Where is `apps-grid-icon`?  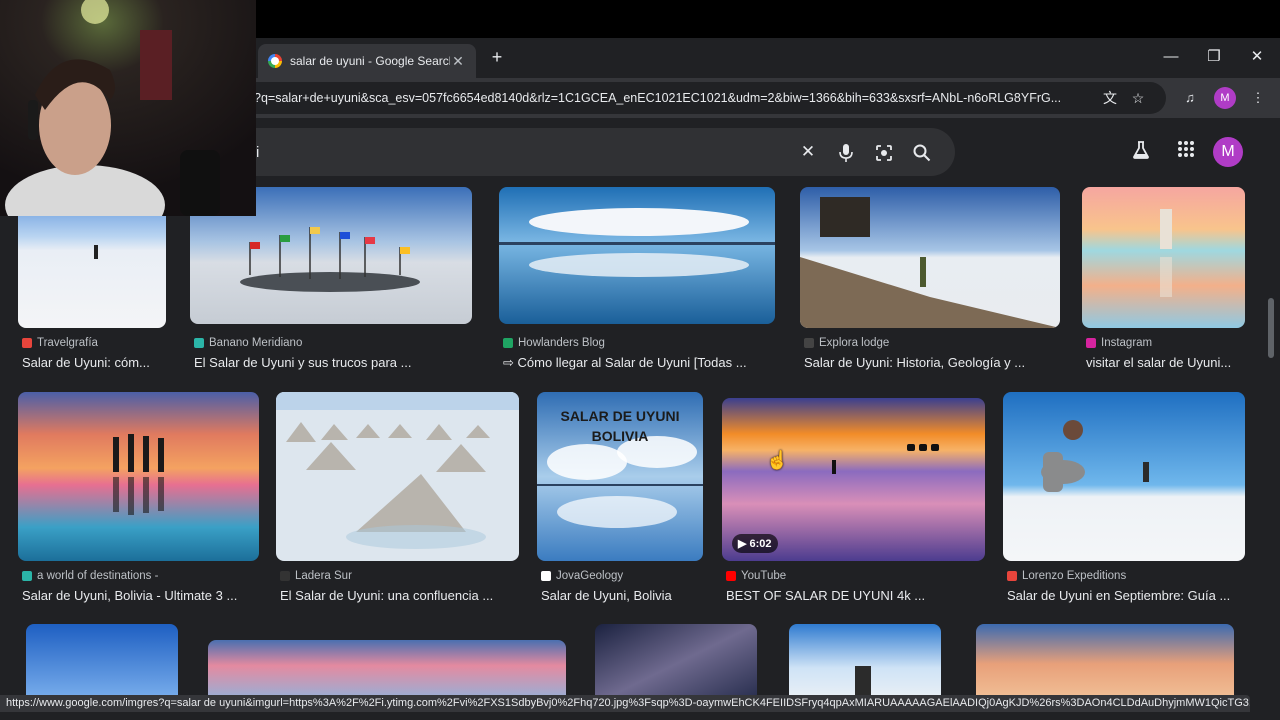
apps-grid-icon is located at coordinates (1186, 153).